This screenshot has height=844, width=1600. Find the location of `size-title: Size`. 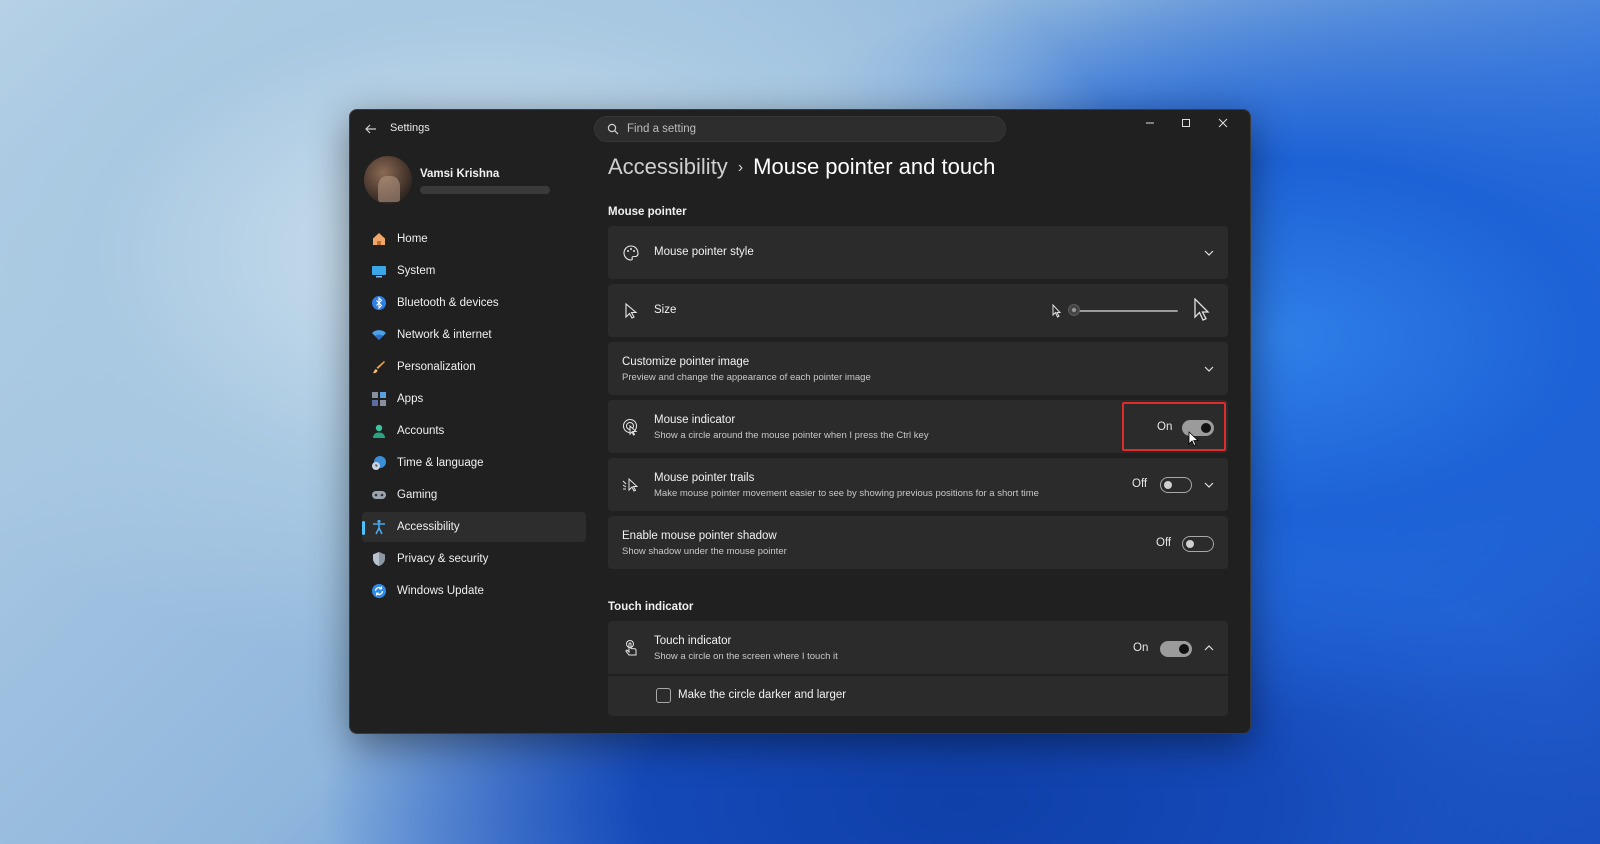

size-title: Size is located at coordinates (665, 310).